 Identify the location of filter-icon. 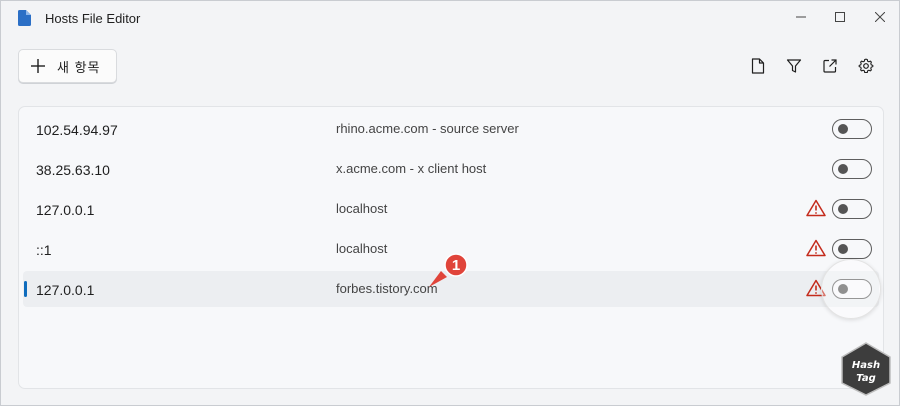
(794, 66).